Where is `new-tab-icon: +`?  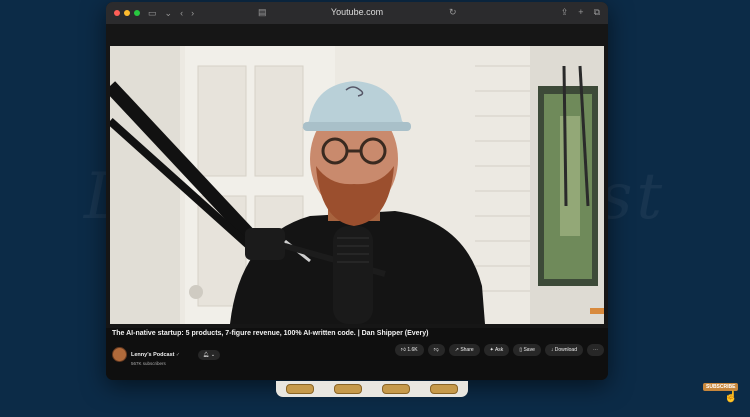 new-tab-icon: + is located at coordinates (580, 12).